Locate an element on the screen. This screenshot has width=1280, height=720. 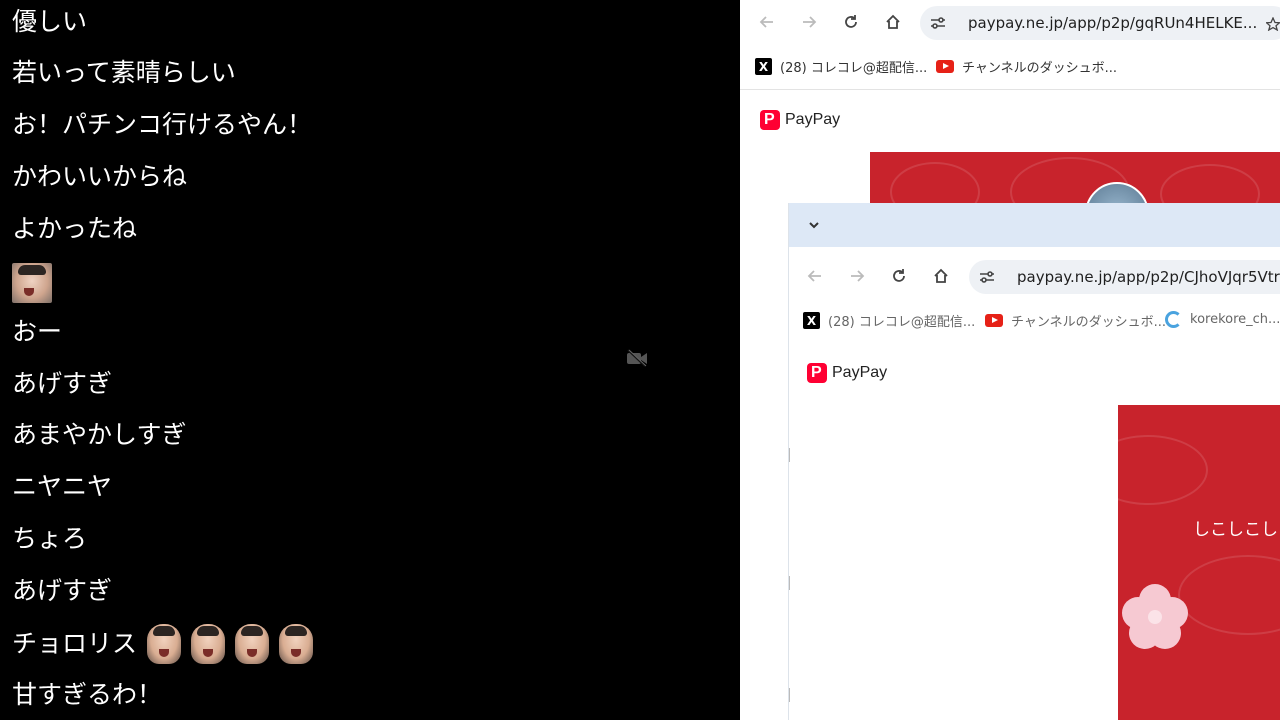
chat-message: 優しい is located at coordinates (50, 21).